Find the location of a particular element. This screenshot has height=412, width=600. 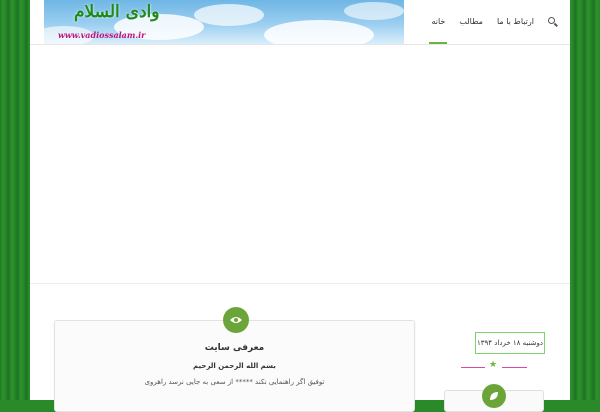

date-display: دوشنبه ۱۸ خرداد ۱۳۹۴ is located at coordinates (510, 343).